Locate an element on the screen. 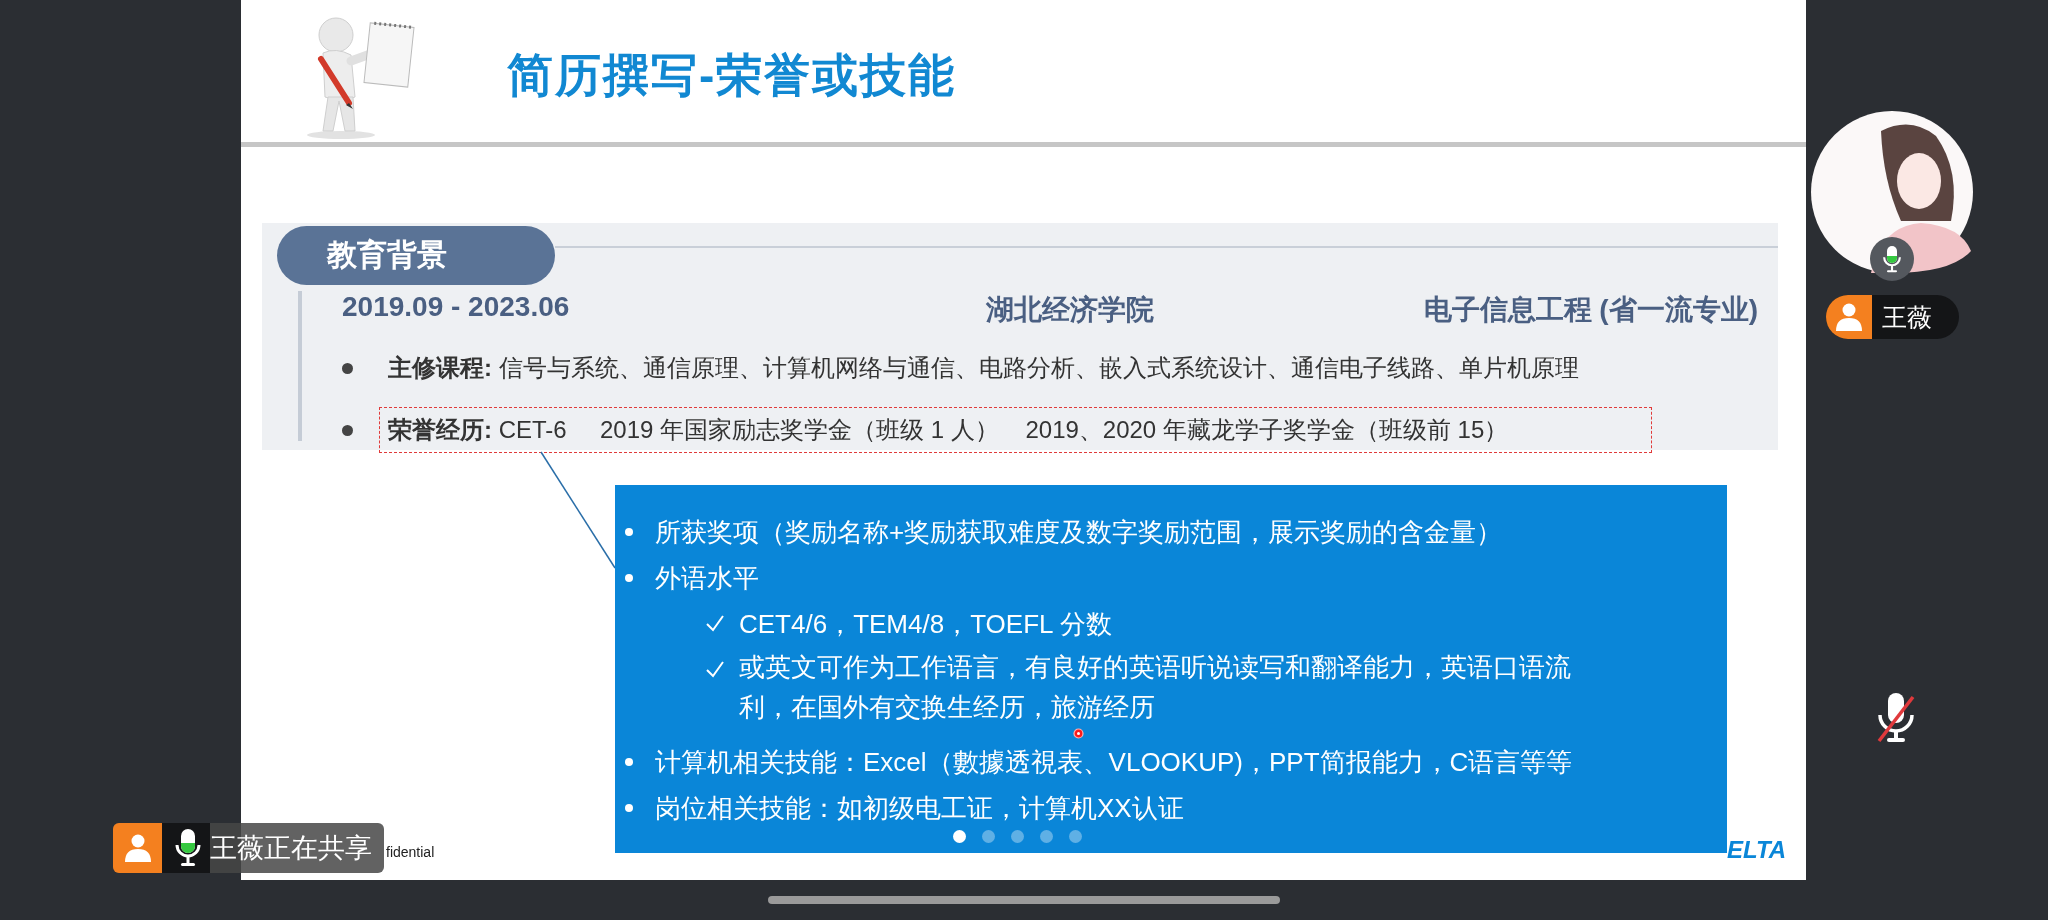  callout-text: 计算机相关技能：Excel（數據透視表、VLOOKUP)，PPT简报能力，C语言等等 is located at coordinates (1114, 762).